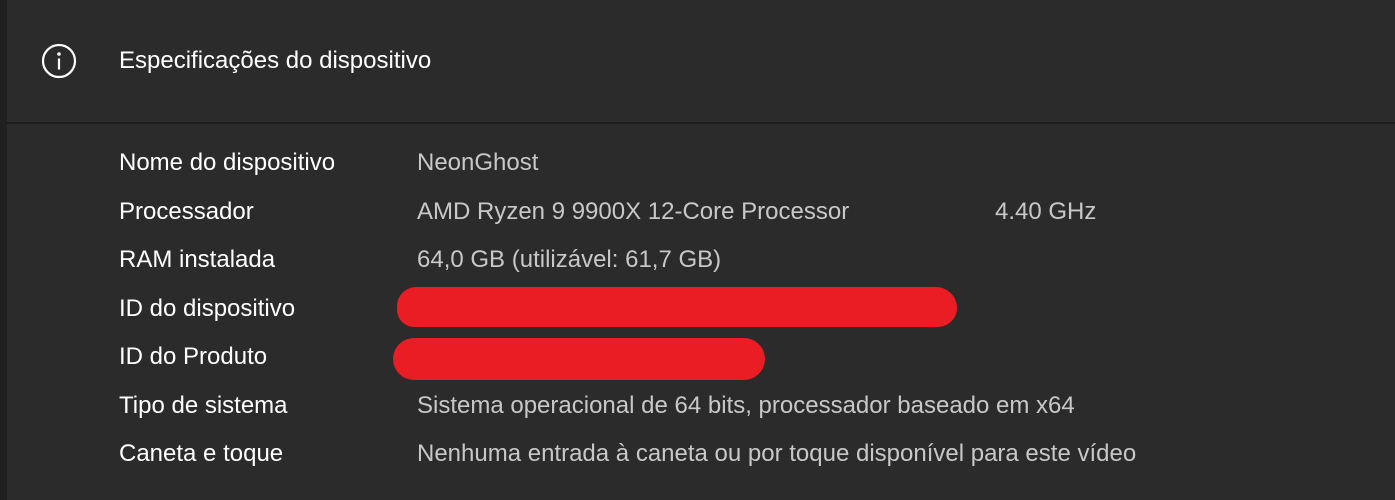 This screenshot has height=500, width=1395. I want to click on spec-label: ID do Produto, so click(193, 356).